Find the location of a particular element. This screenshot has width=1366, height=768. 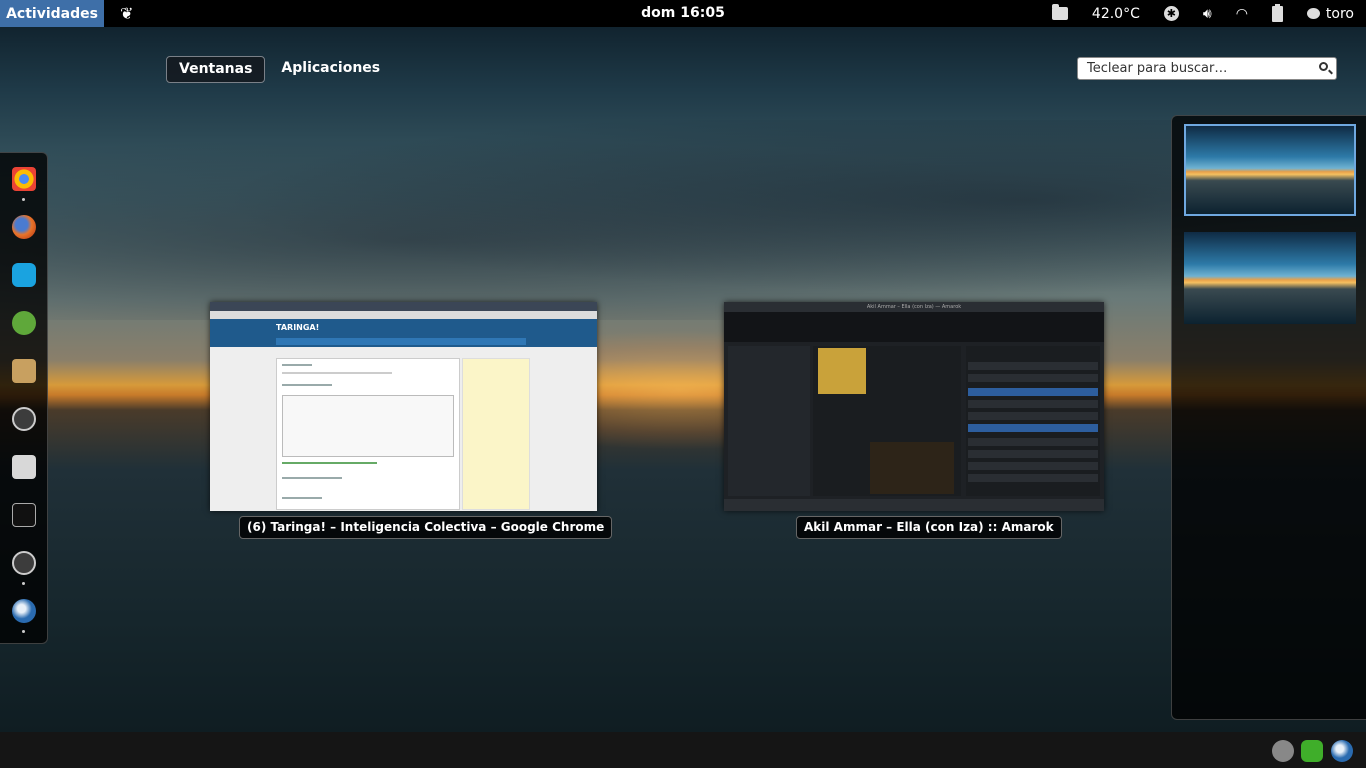

accessibility-icon: ✱ is located at coordinates (1171, 13).